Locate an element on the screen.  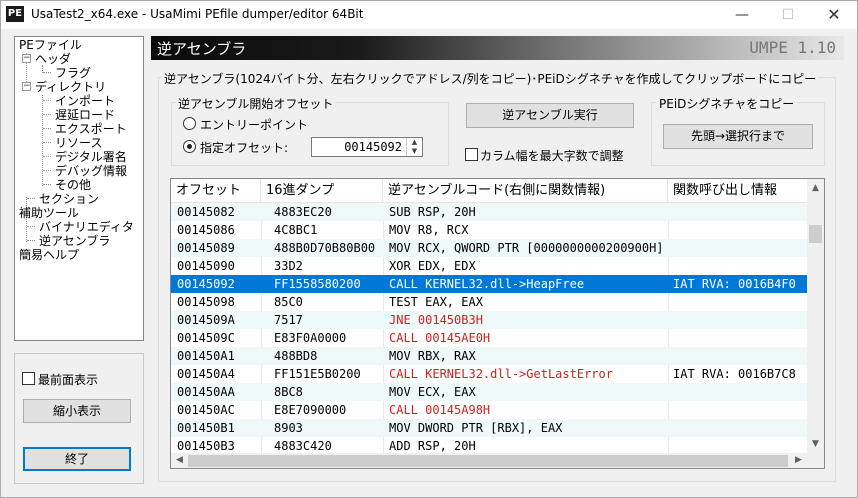
horizontal-scroll-thumb is located at coordinates (488, 461).